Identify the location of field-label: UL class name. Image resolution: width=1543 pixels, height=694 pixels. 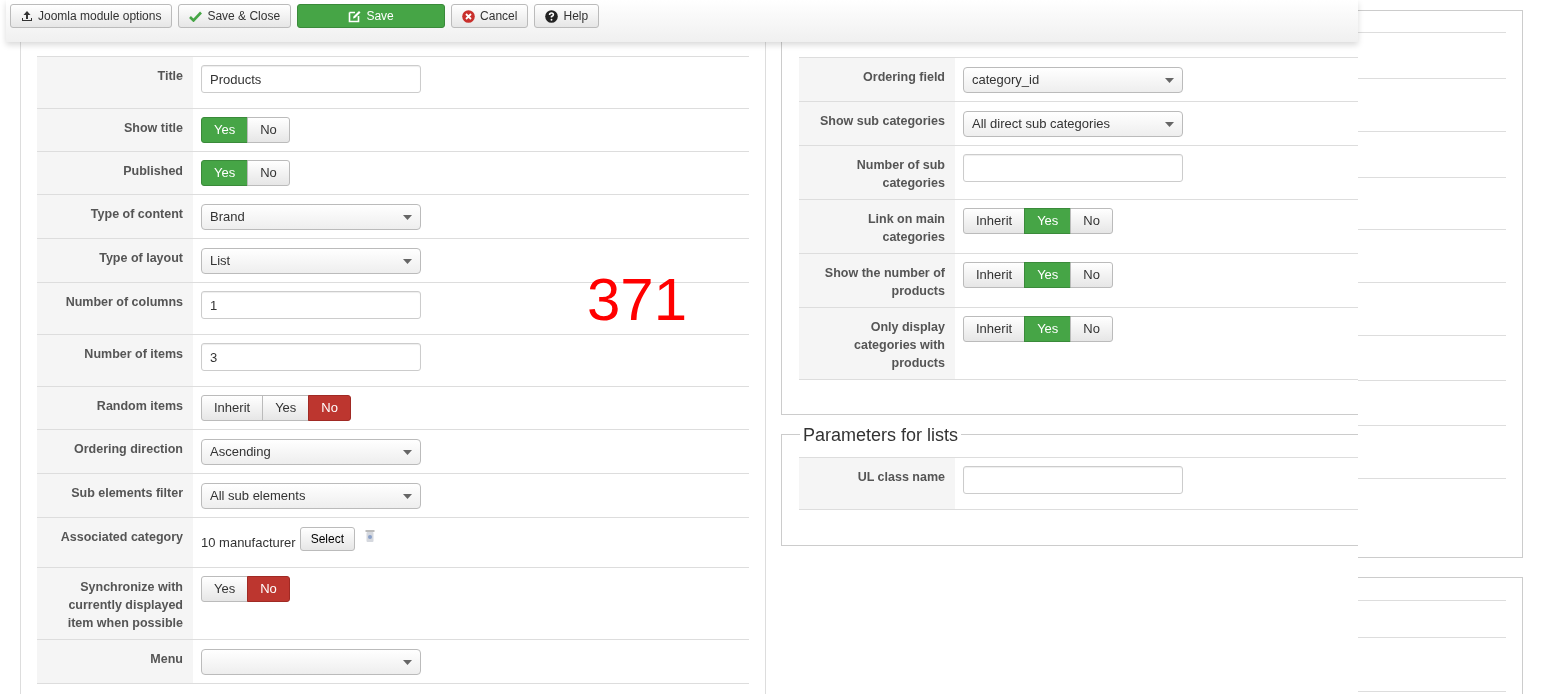
(877, 483).